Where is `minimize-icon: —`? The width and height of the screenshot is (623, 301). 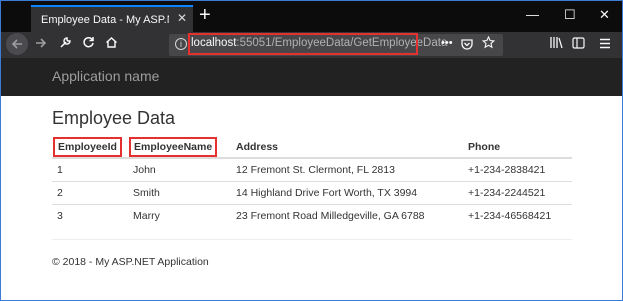
minimize-icon: — is located at coordinates (532, 14).